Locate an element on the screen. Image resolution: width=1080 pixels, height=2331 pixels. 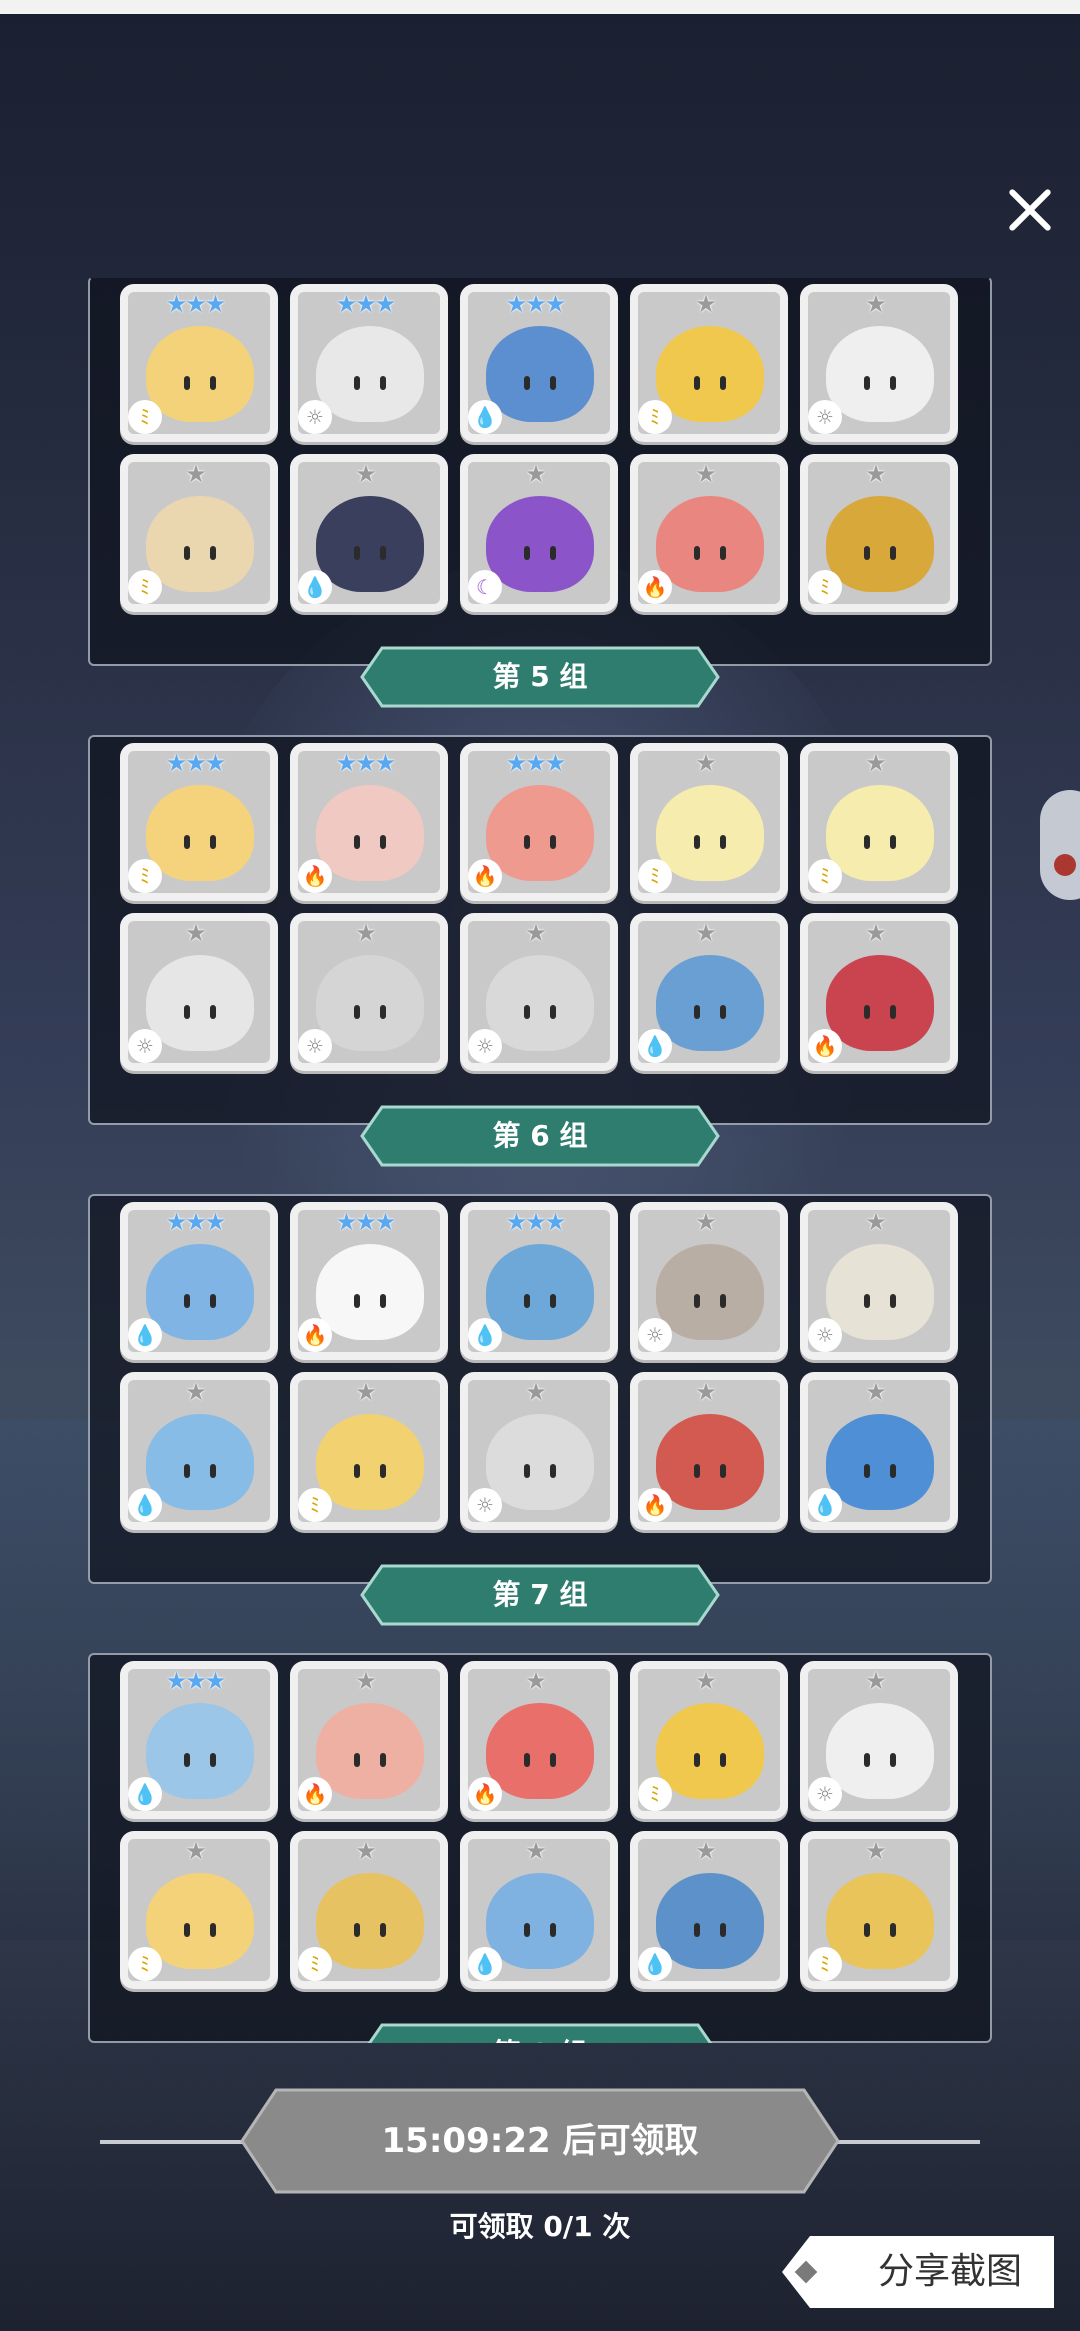
hero-card: ★★★ ☼ is located at coordinates (369, 363).